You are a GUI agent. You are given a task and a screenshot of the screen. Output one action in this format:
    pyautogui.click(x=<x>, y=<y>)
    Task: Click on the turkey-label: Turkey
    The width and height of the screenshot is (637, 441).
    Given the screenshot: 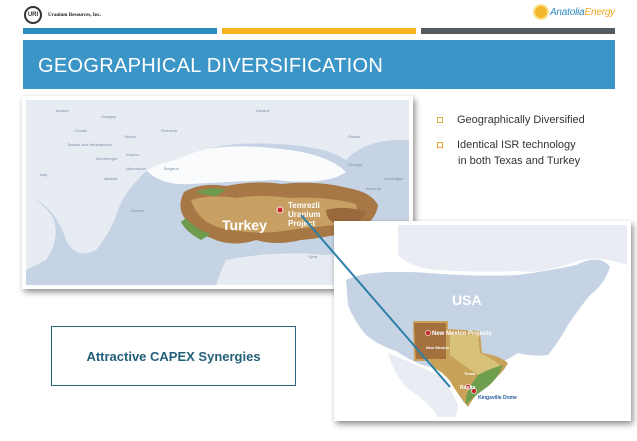 What is the action you would take?
    pyautogui.click(x=244, y=225)
    